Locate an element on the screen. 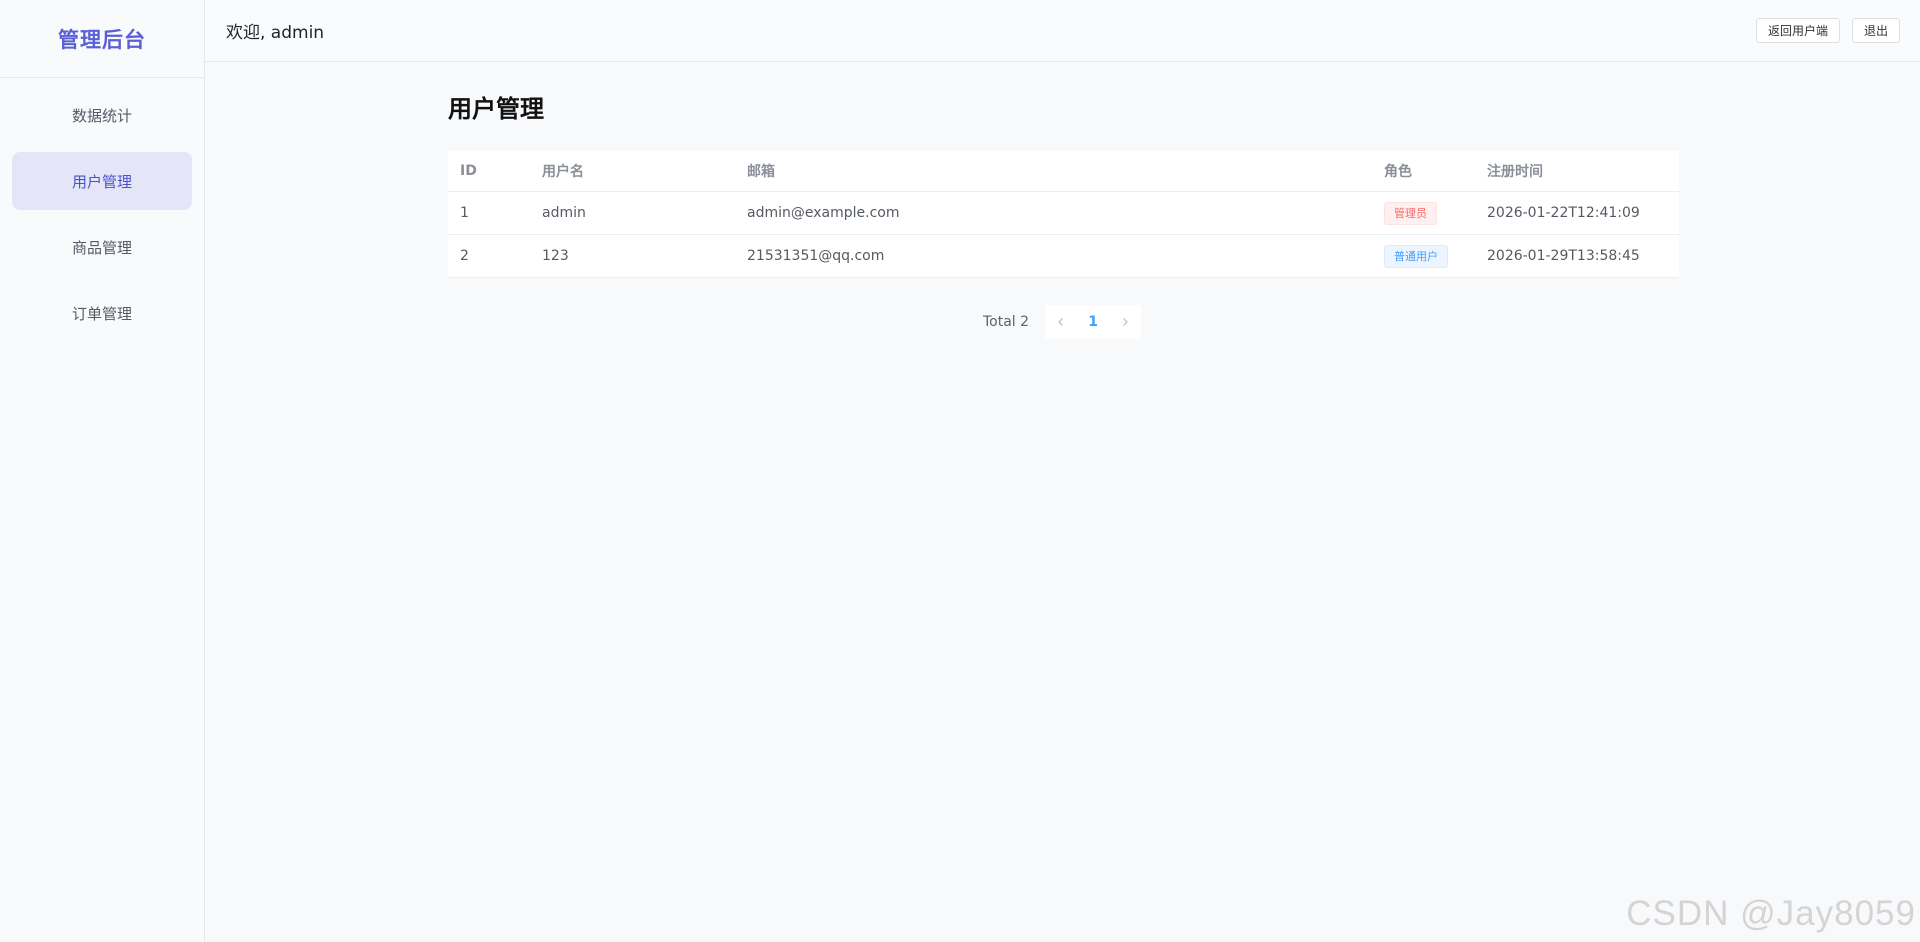 This screenshot has height=942, width=1920. sidebar-item-label: 数据统计 is located at coordinates (101, 115).